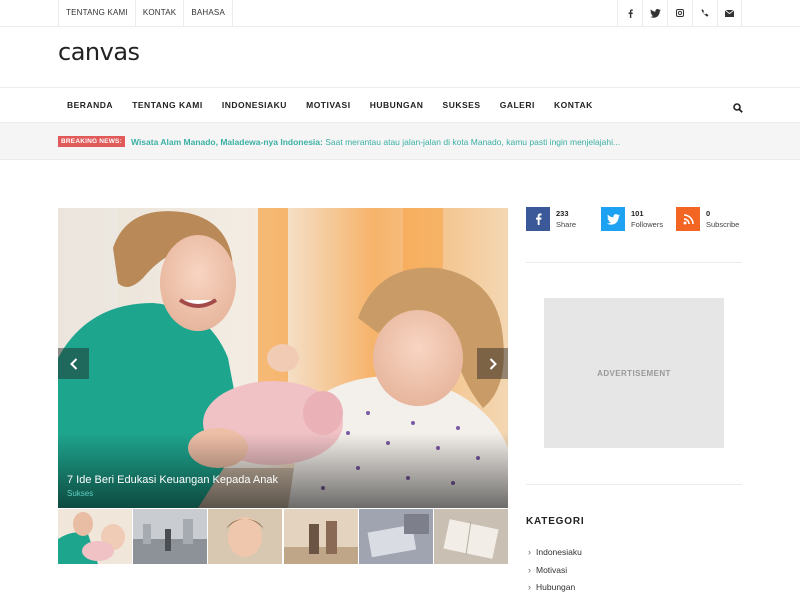 The width and height of the screenshot is (800, 600). I want to click on top-social-icons, so click(679, 13).